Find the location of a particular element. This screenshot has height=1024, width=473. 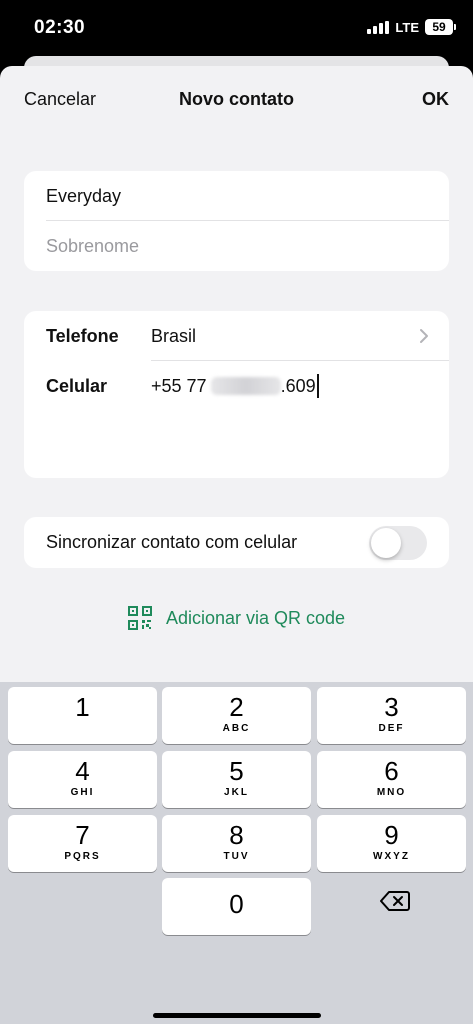

status-indicators: LTE 59 is located at coordinates (411, 27).